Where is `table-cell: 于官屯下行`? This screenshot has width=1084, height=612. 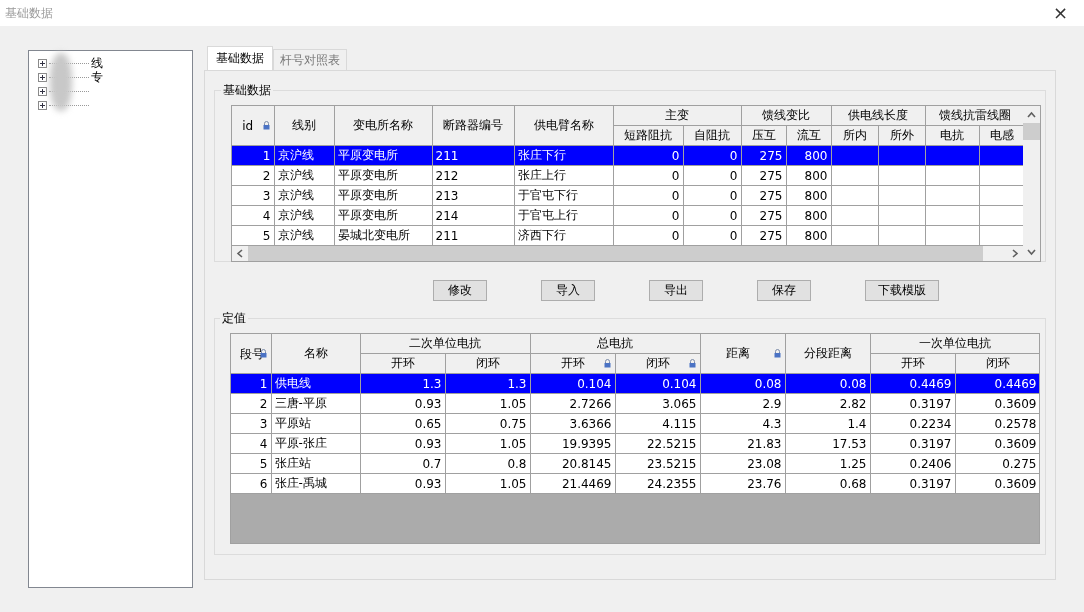 table-cell: 于官屯下行 is located at coordinates (563, 195).